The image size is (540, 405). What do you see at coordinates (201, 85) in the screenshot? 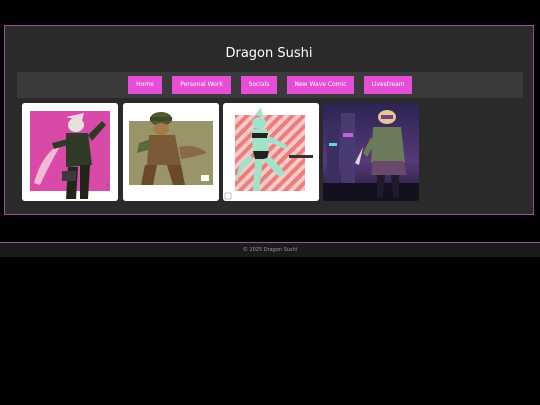
I see `nav-personal-work-button: Personal Work` at bounding box center [201, 85].